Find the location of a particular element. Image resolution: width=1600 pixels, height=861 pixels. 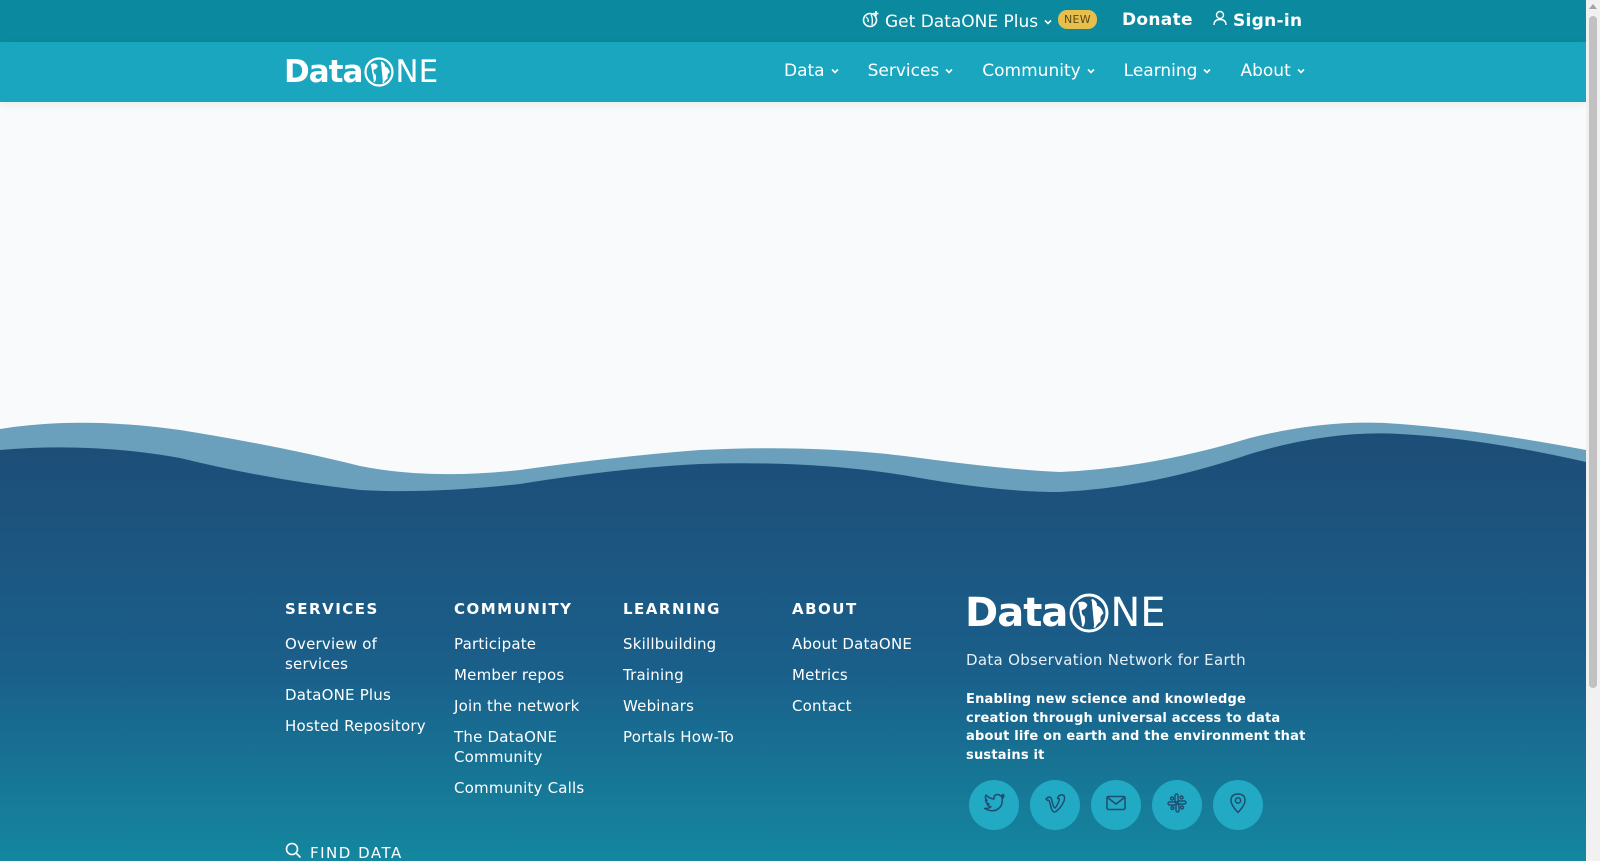

get-dataone-plus-menu: Get DataONE Plus is located at coordinates (957, 21).